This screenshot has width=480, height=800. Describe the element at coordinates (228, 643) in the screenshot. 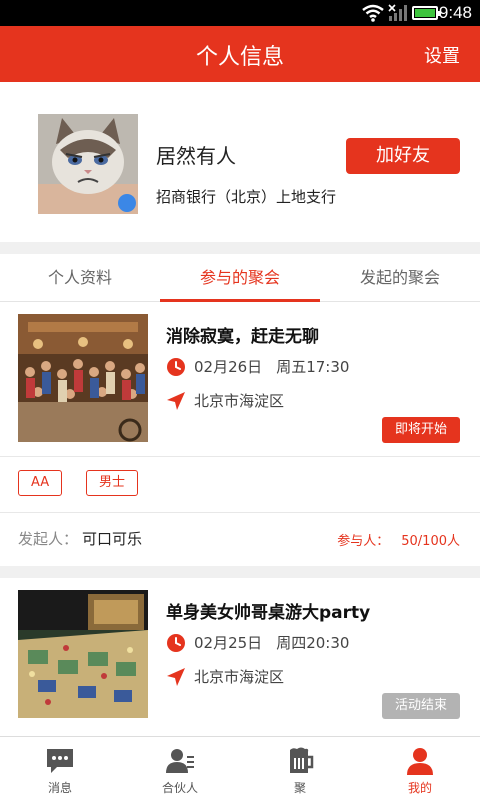

I see `event-date: 02月25日` at that location.